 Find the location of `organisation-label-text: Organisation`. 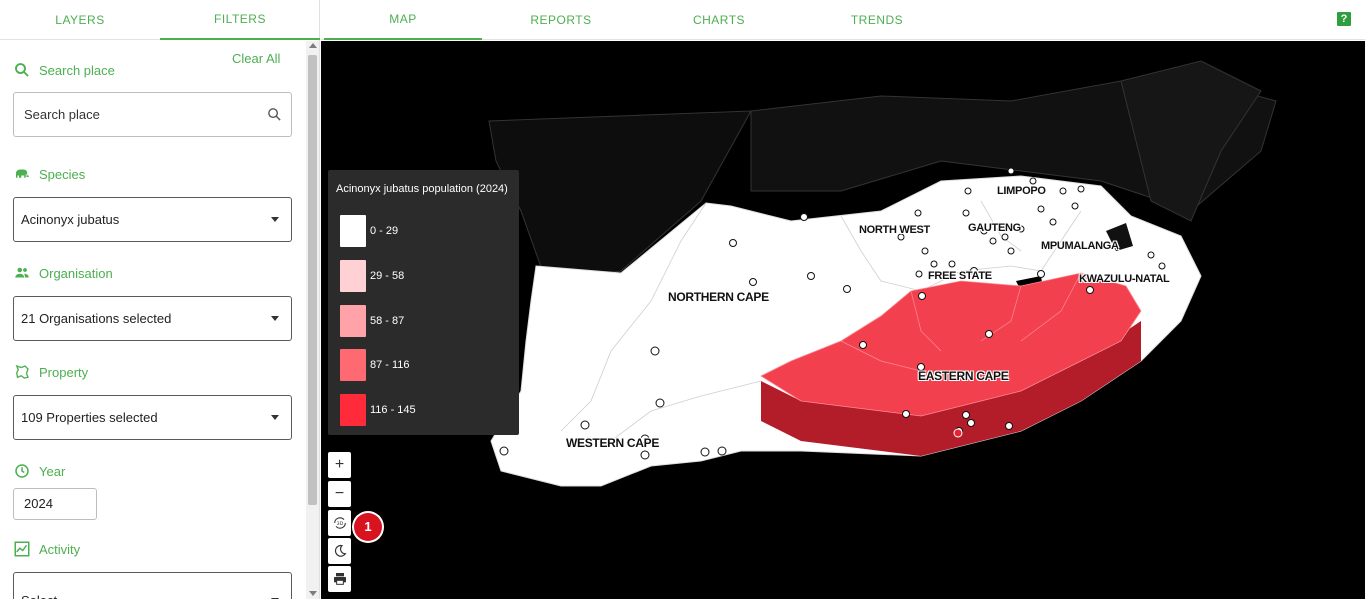

organisation-label-text: Organisation is located at coordinates (76, 273).